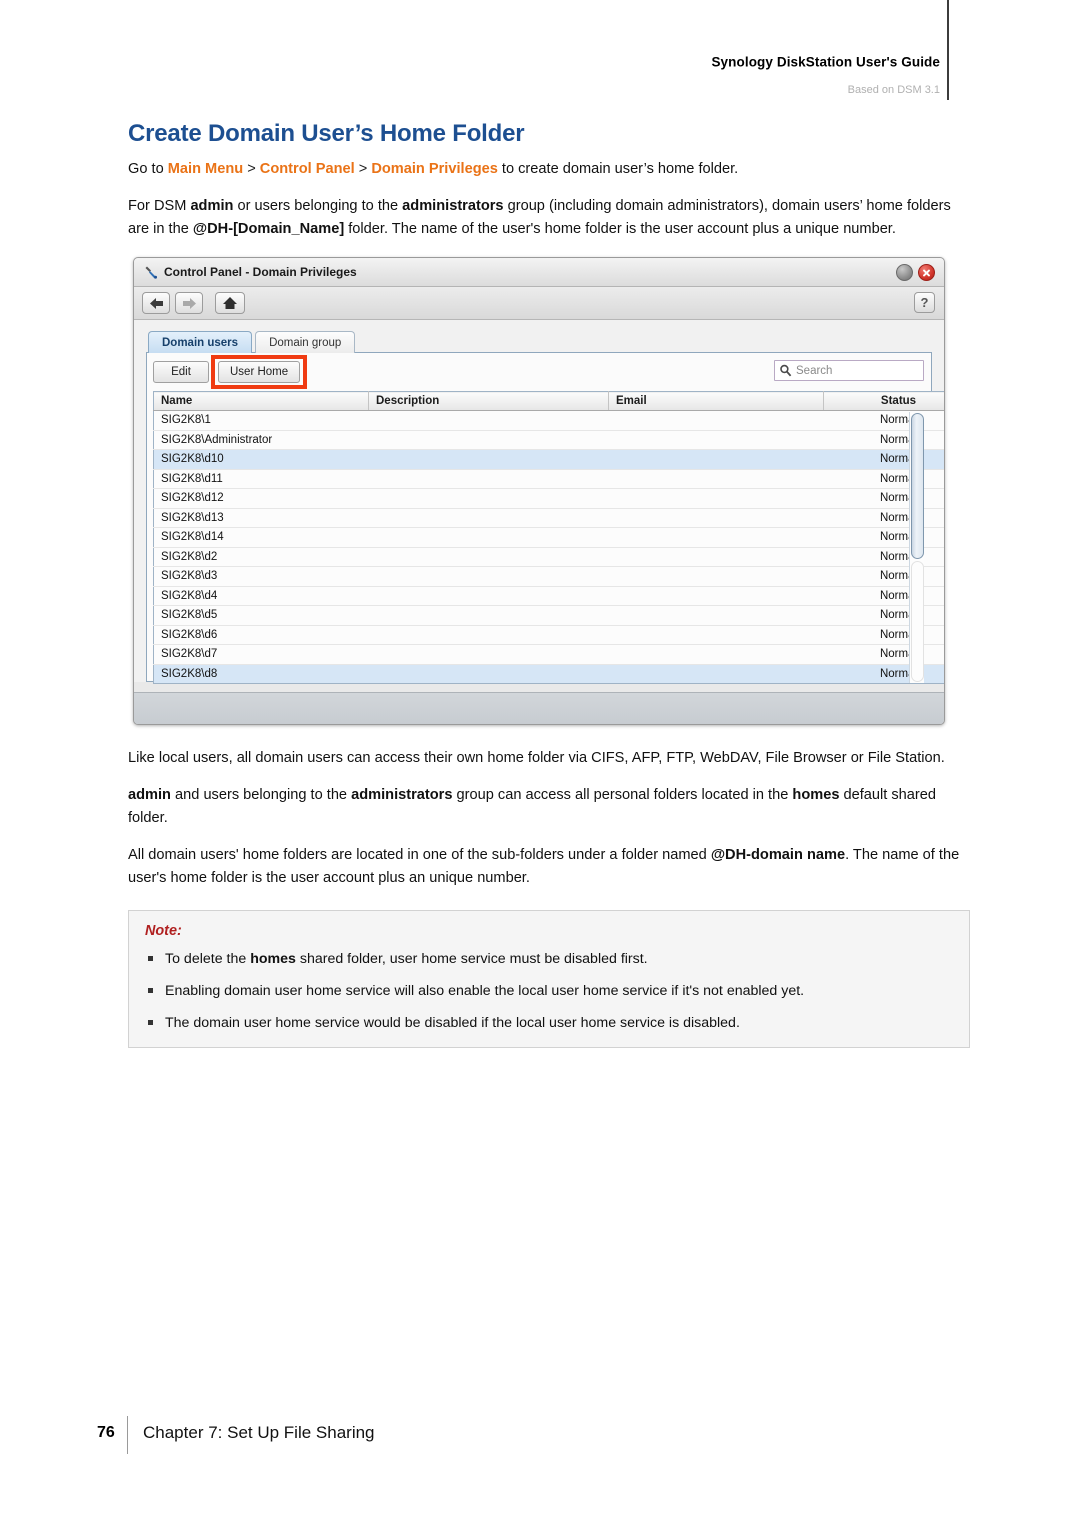 The height and width of the screenshot is (1526, 1080). I want to click on edit-button: Edit, so click(181, 372).